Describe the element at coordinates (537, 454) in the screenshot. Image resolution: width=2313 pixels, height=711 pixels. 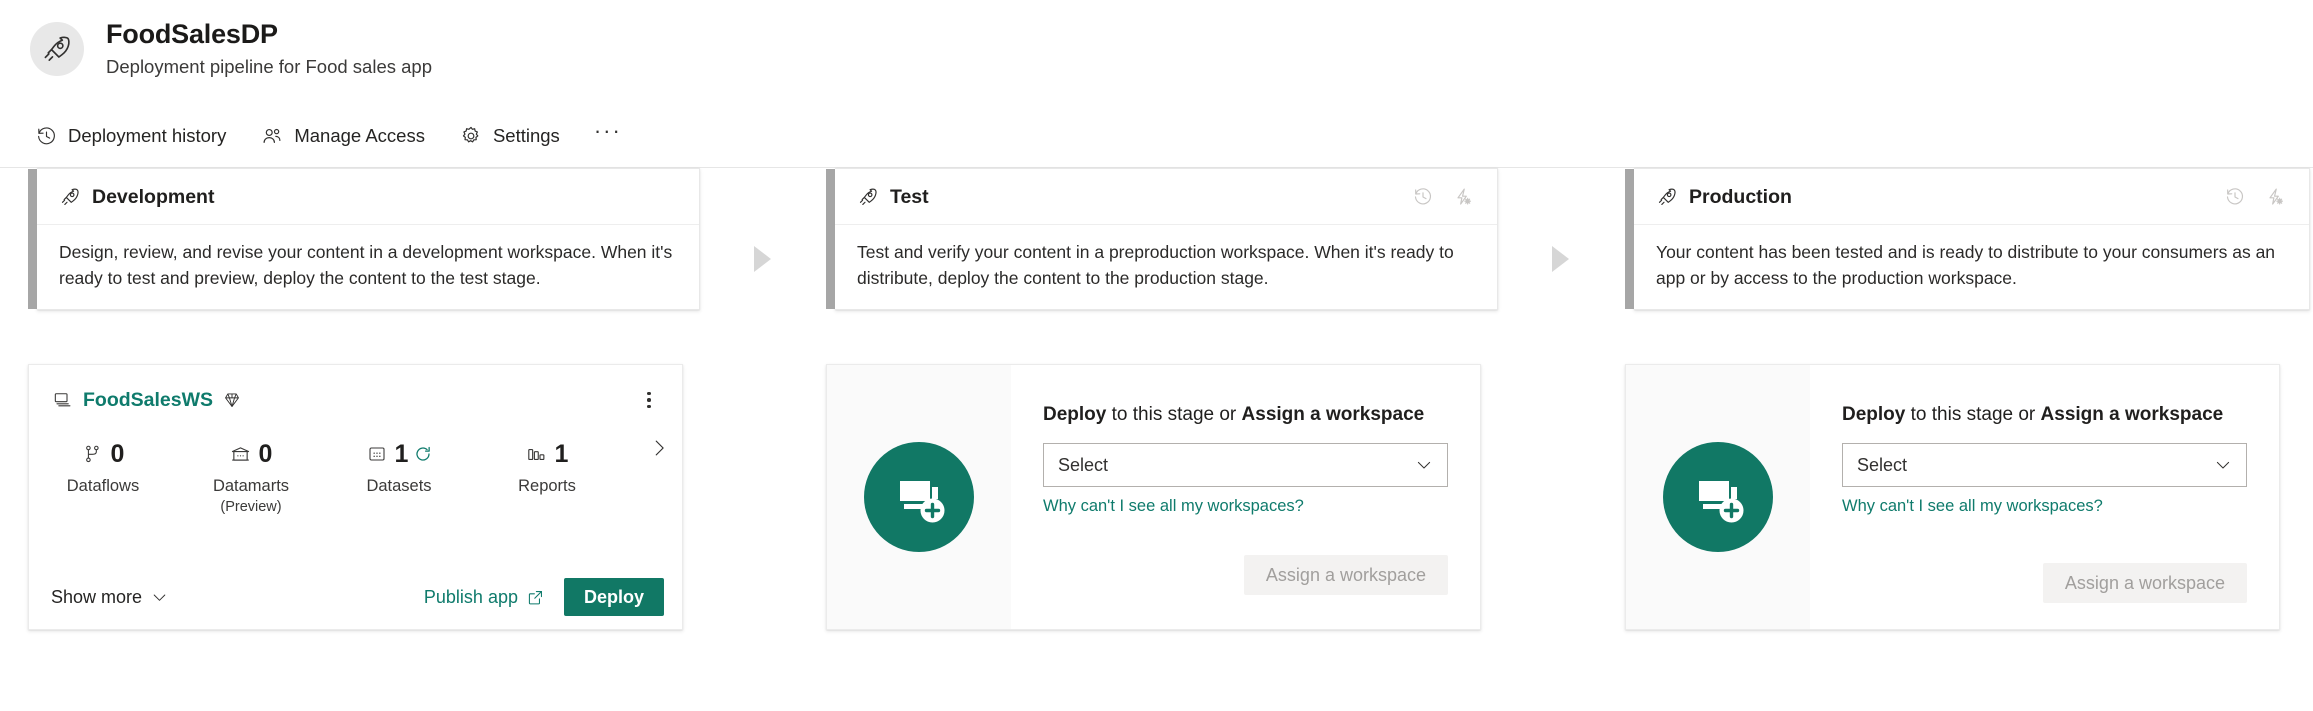
I see `report-icon` at that location.